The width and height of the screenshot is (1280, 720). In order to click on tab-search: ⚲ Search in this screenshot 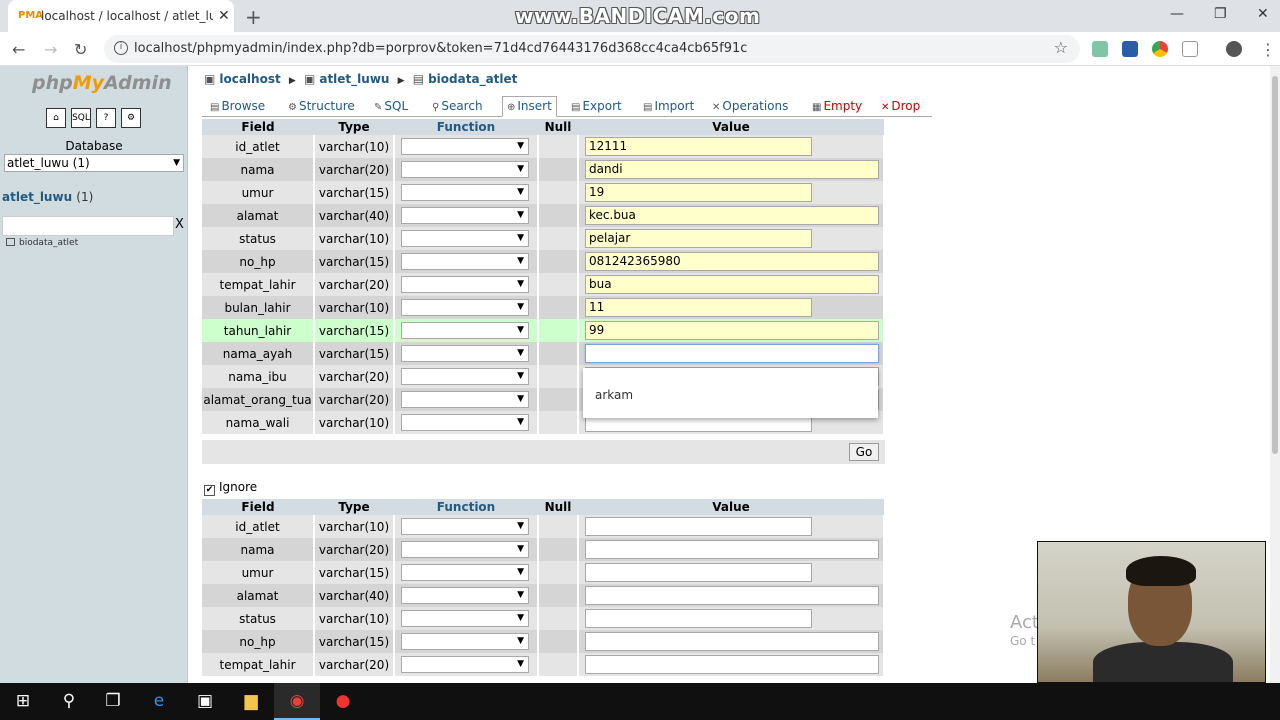, I will do `click(457, 106)`.